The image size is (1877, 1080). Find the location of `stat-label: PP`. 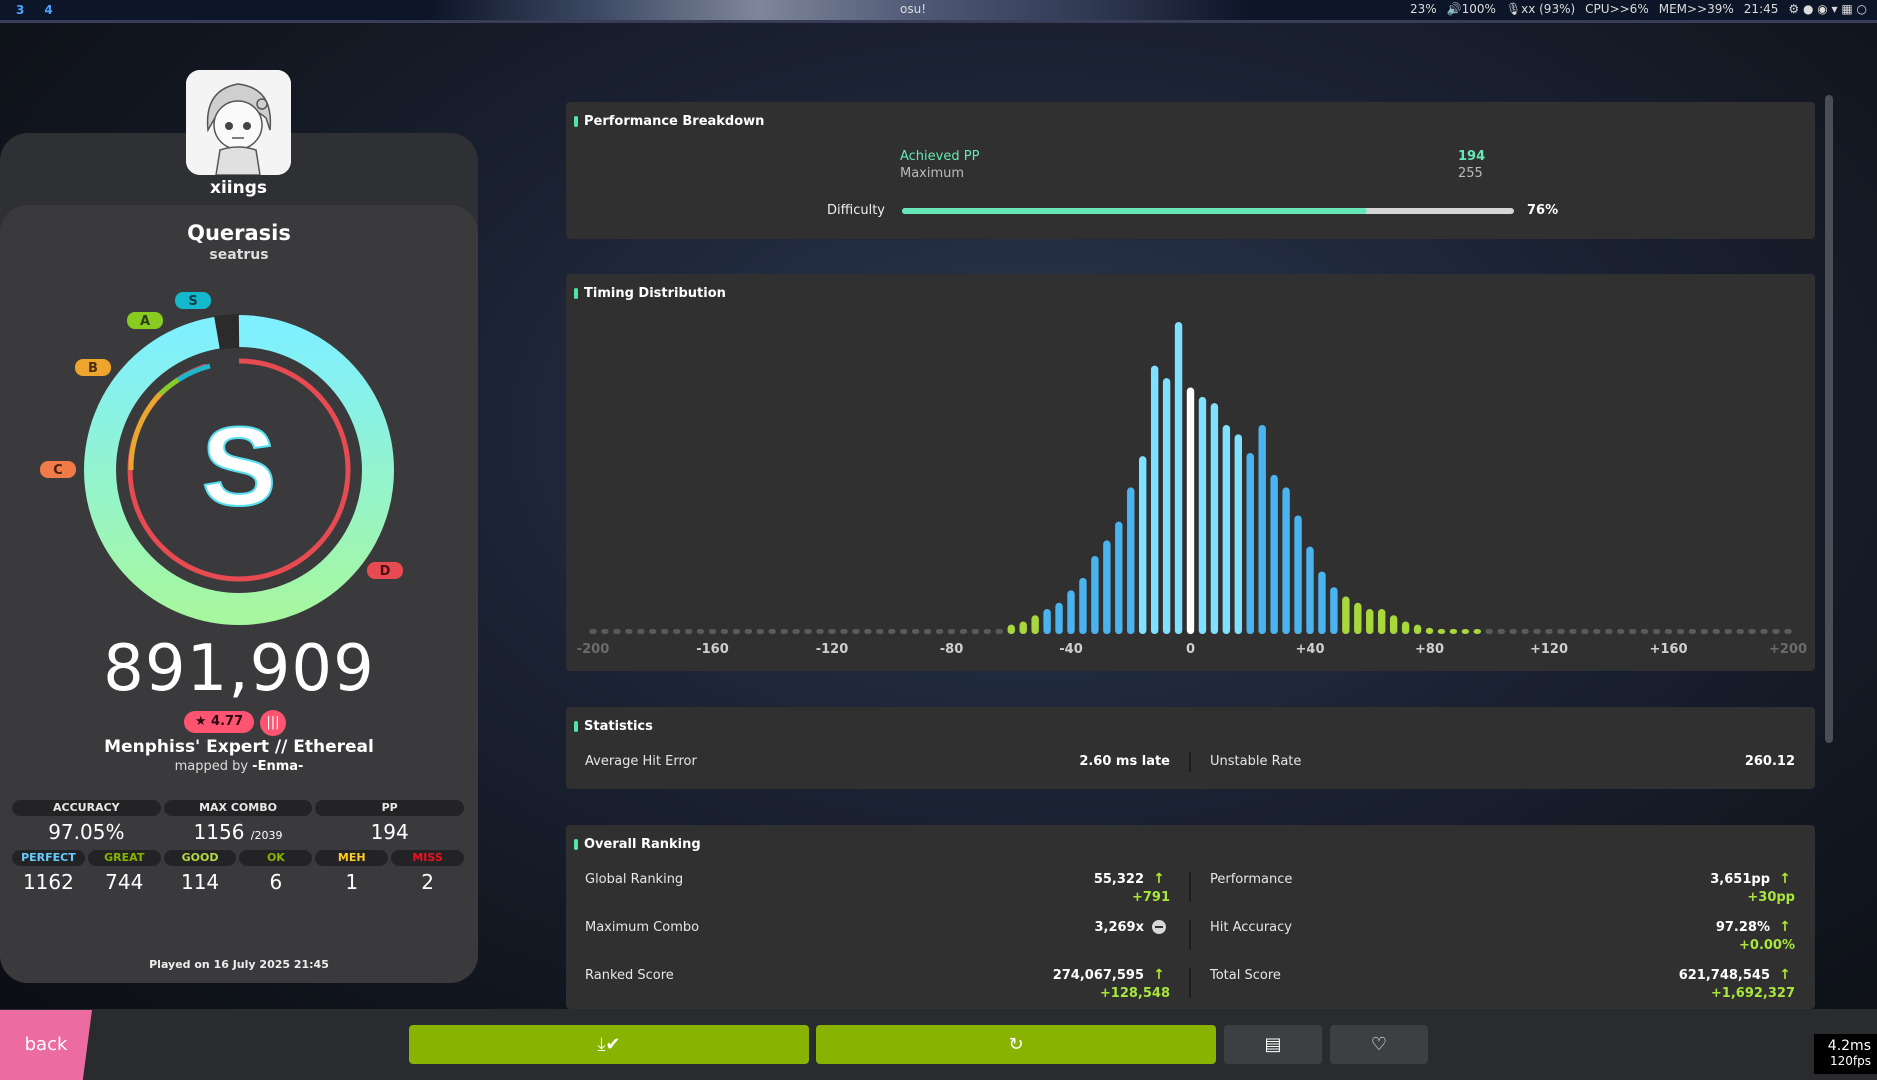

stat-label: PP is located at coordinates (390, 808).